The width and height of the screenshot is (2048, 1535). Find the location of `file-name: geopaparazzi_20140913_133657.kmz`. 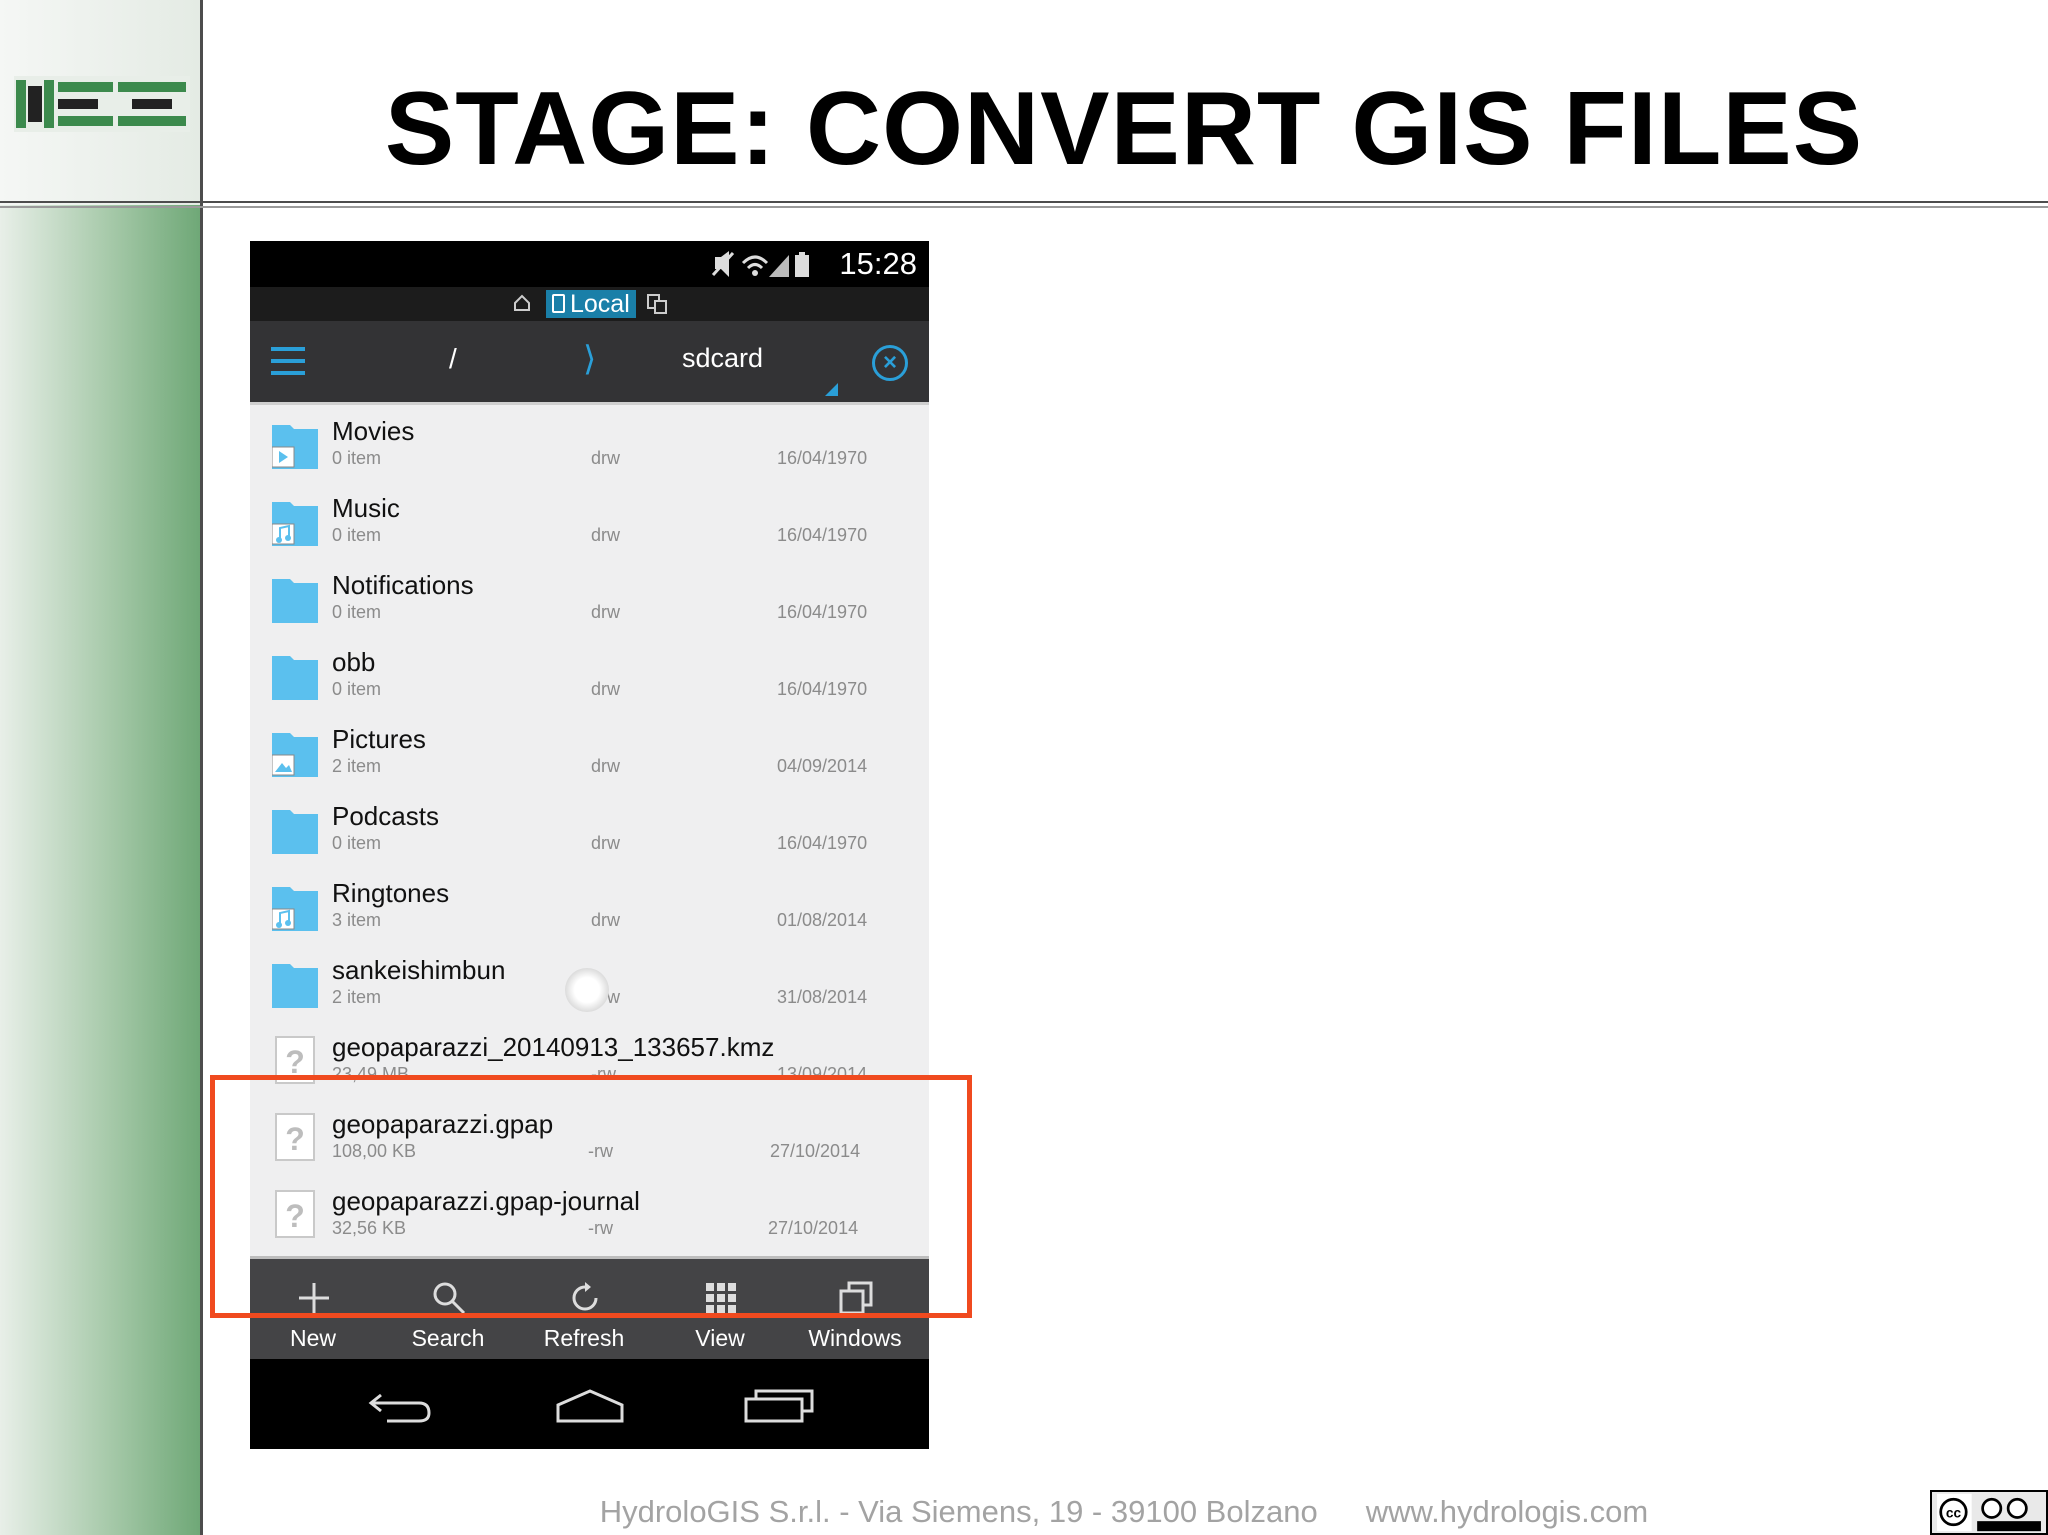

file-name: geopaparazzi_20140913_133657.kmz is located at coordinates (553, 1047).